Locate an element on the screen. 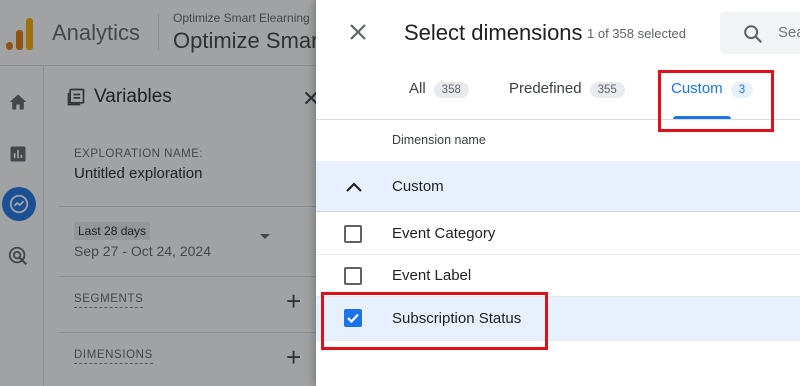 Image resolution: width=800 pixels, height=386 pixels. custom-group-header: Custom is located at coordinates (558, 186).